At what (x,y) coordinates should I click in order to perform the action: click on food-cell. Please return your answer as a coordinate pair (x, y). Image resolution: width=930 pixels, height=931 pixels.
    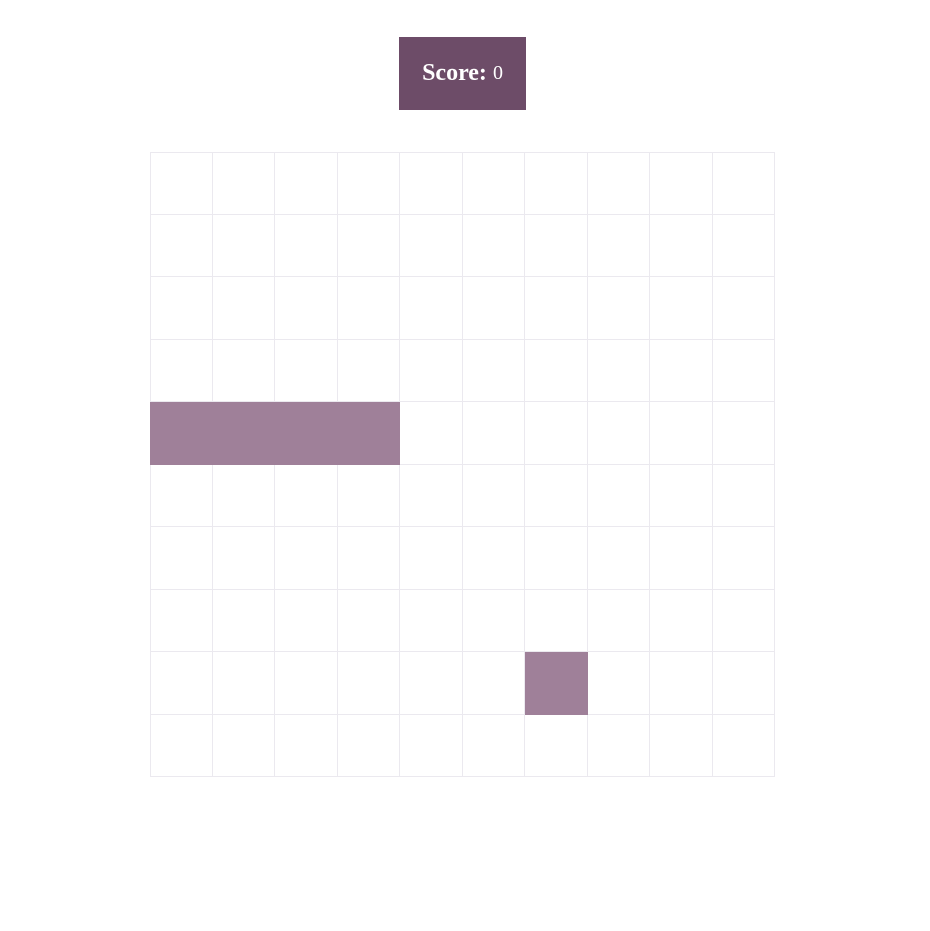
    Looking at the image, I should click on (556, 683).